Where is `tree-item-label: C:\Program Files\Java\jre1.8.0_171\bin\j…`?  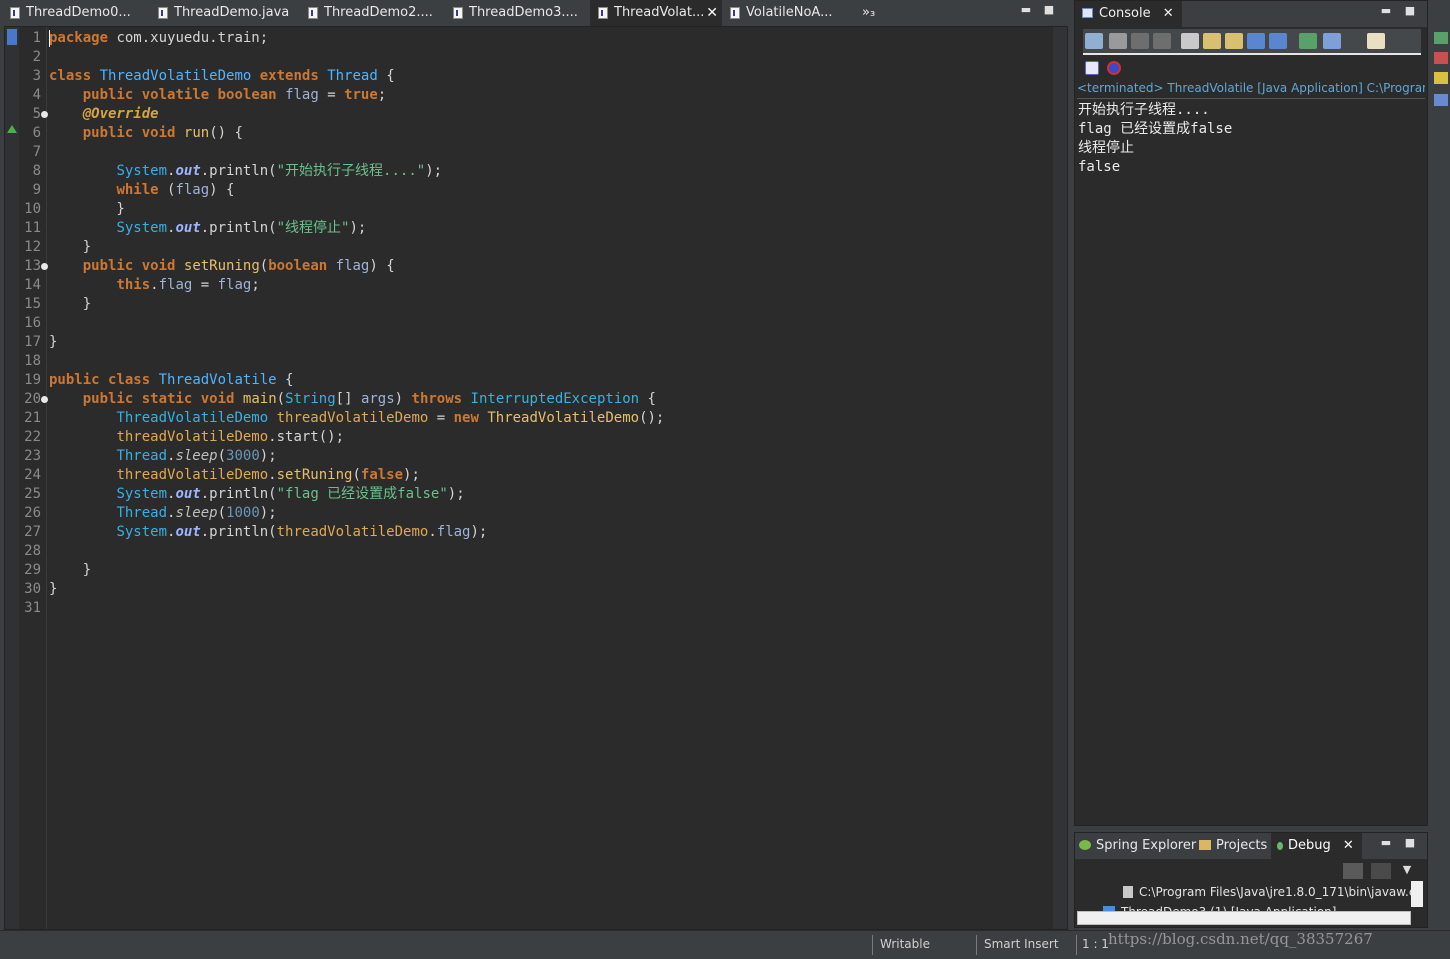
tree-item-label: C:\Program Files\Java\jre1.8.0_171\bin\j… is located at coordinates (1278, 892).